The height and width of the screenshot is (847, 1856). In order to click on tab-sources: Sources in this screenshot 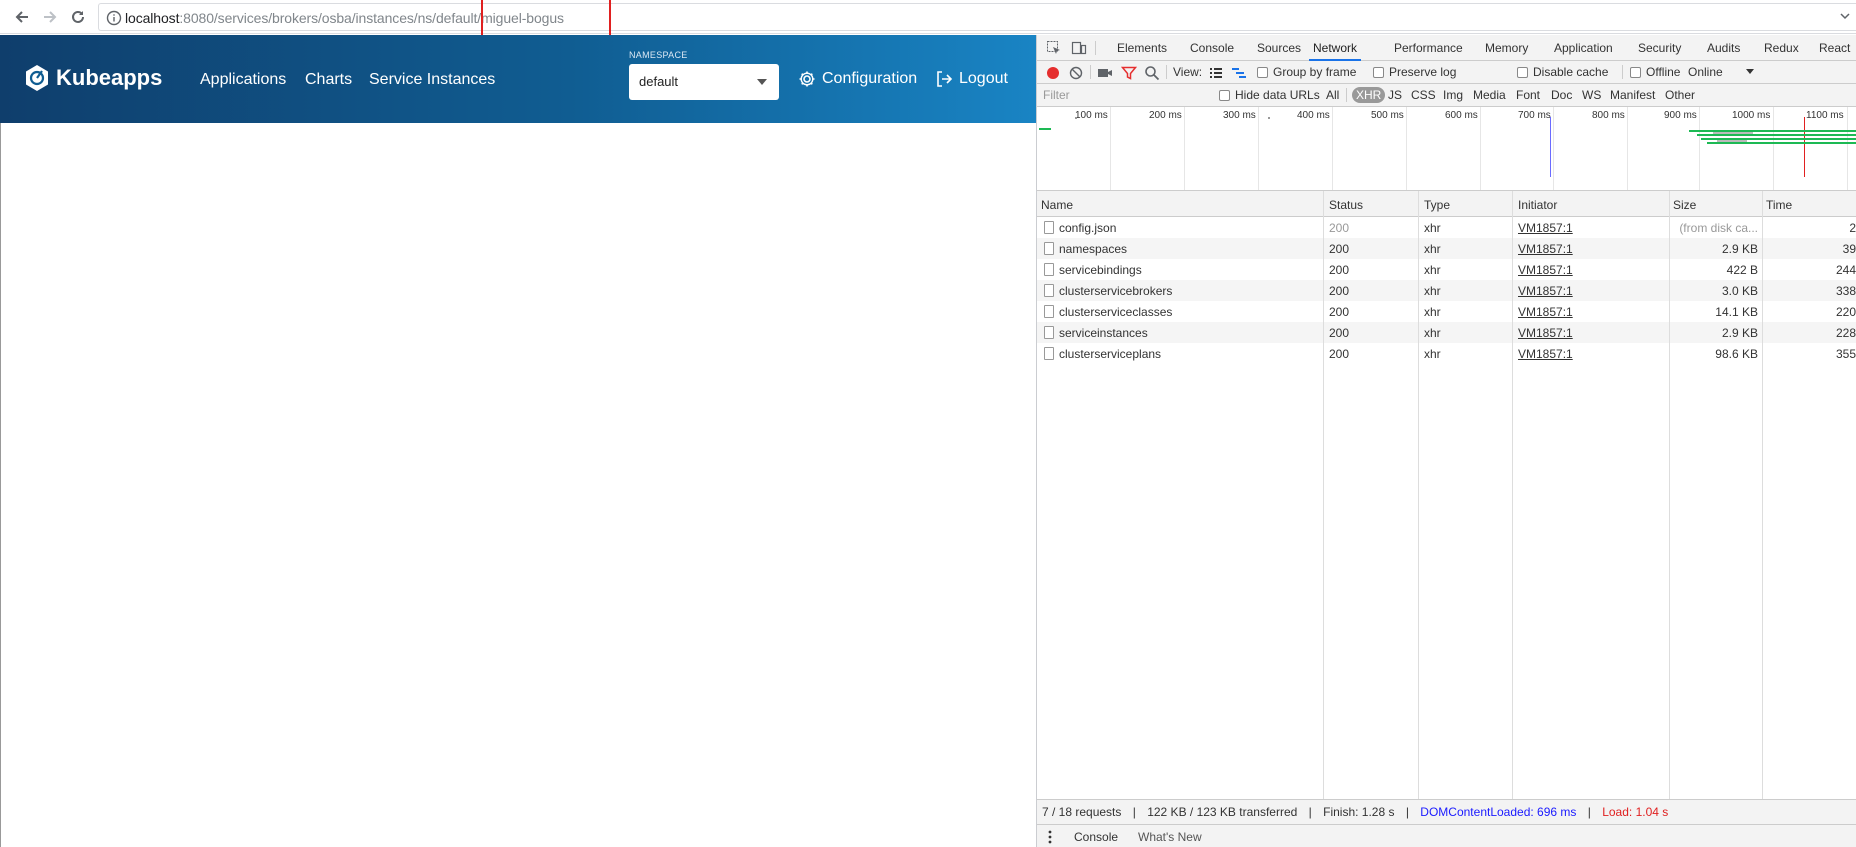, I will do `click(1279, 48)`.